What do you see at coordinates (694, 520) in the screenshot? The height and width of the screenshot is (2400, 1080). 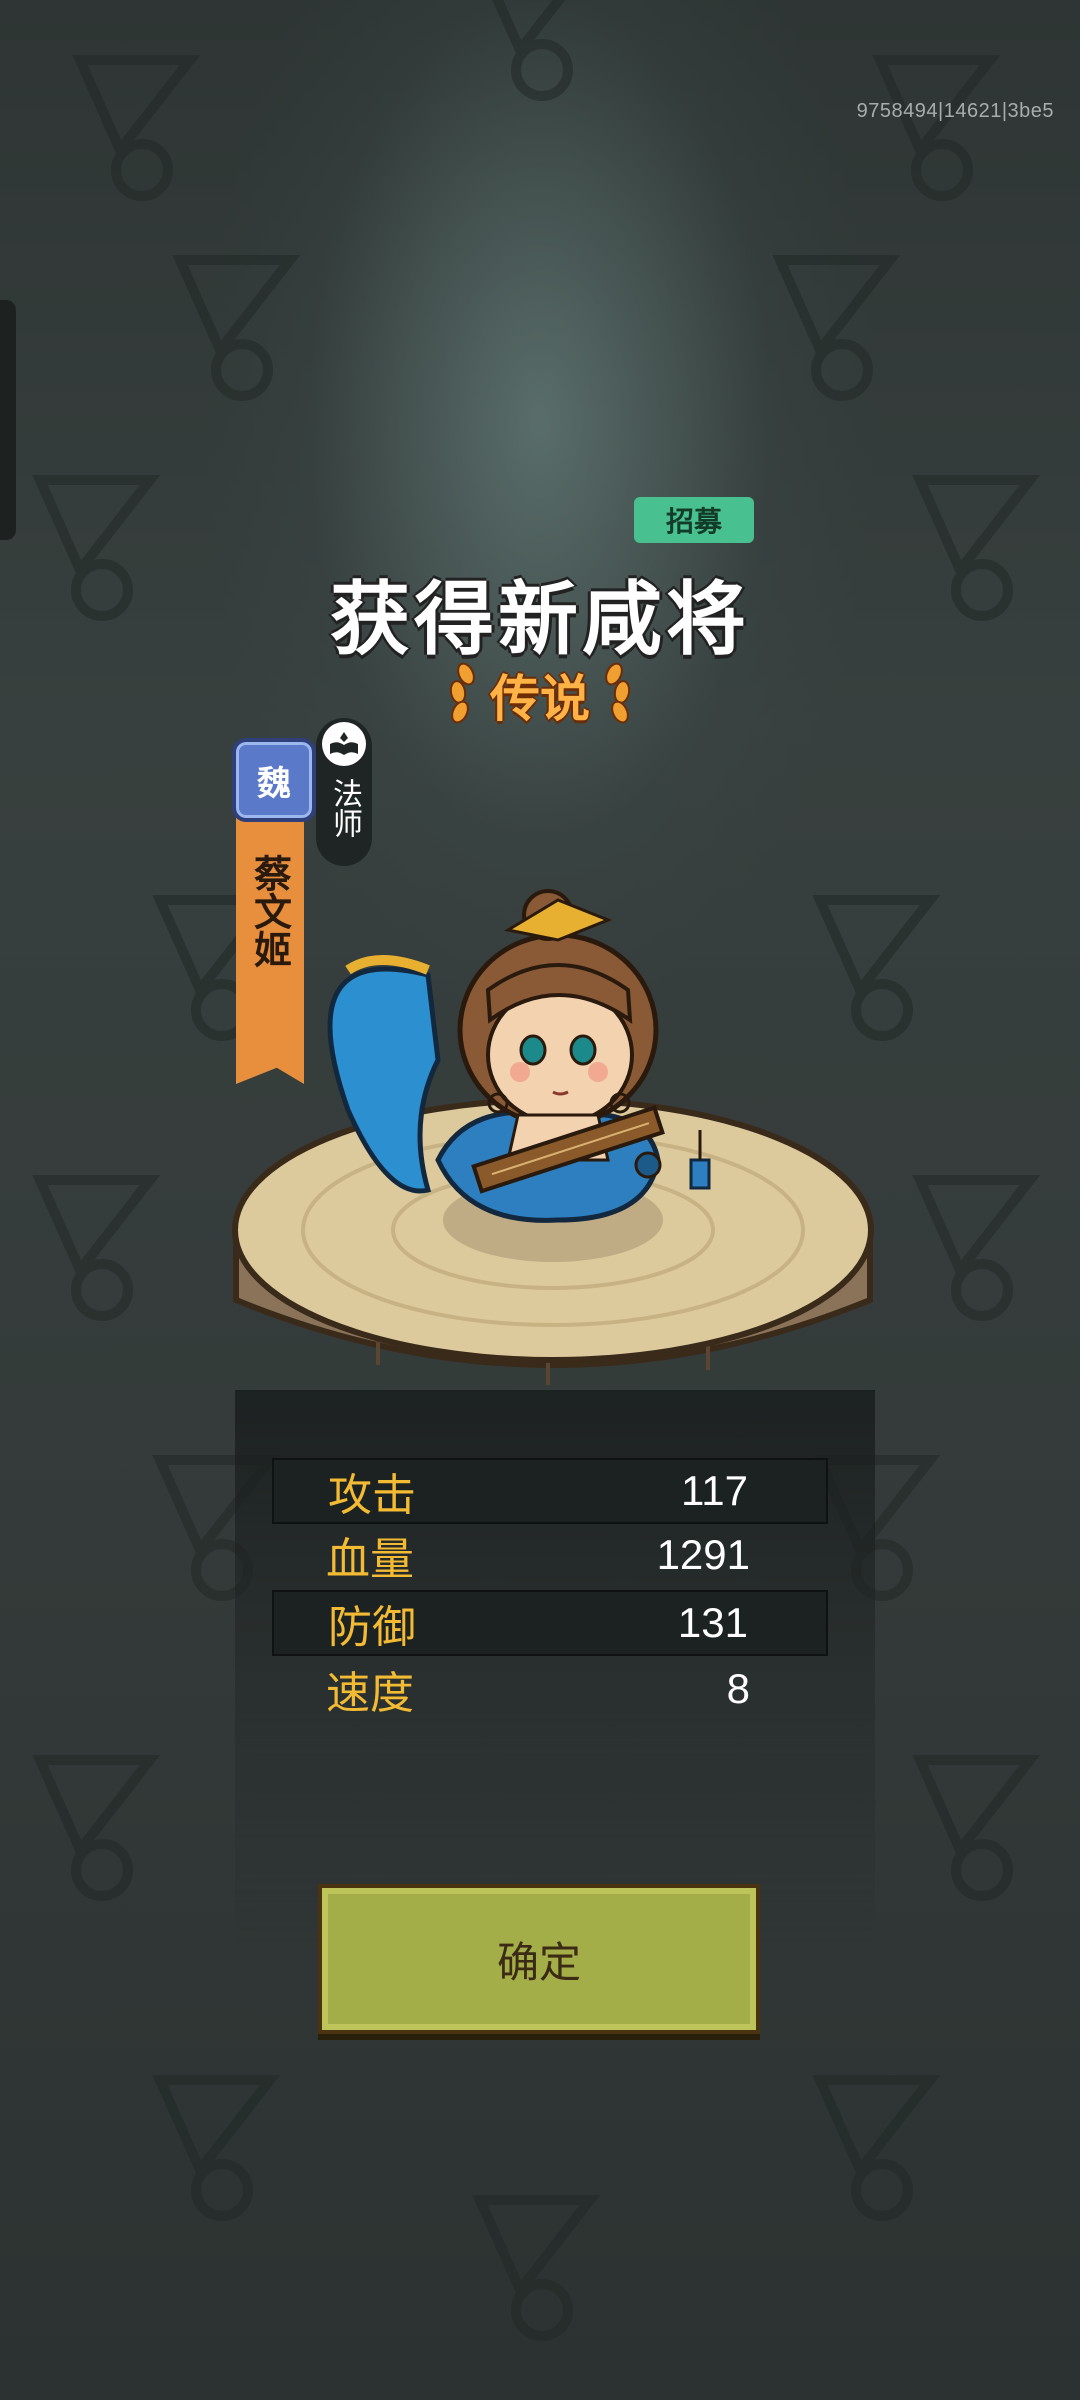 I see `recruit-badge: 招募` at bounding box center [694, 520].